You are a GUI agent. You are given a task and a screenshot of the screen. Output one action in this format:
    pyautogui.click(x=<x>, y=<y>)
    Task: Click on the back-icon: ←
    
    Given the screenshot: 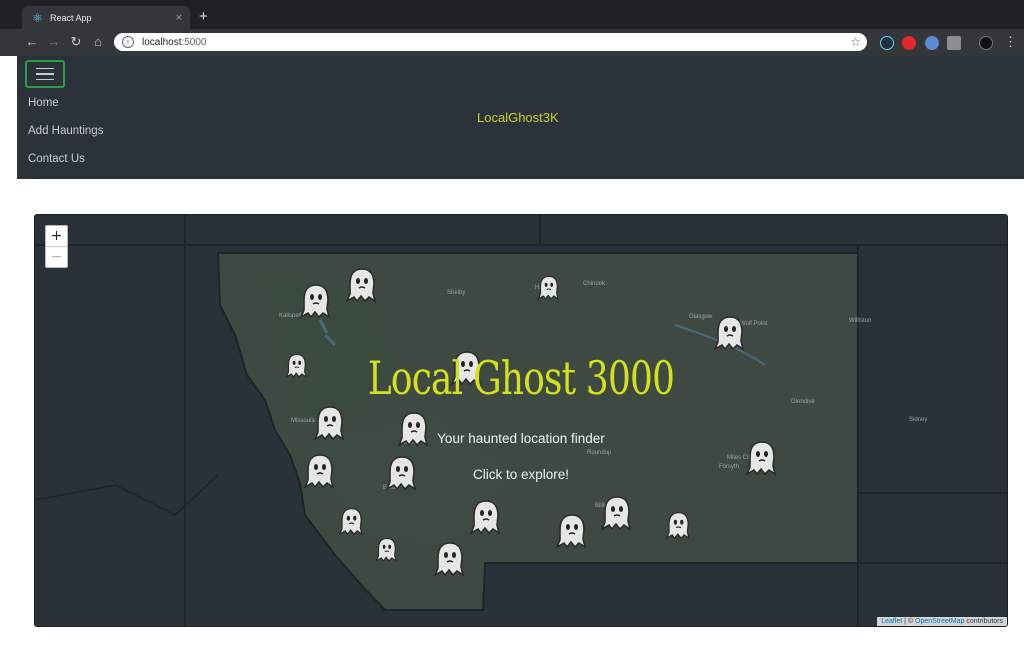 What is the action you would take?
    pyautogui.click(x=32, y=42)
    